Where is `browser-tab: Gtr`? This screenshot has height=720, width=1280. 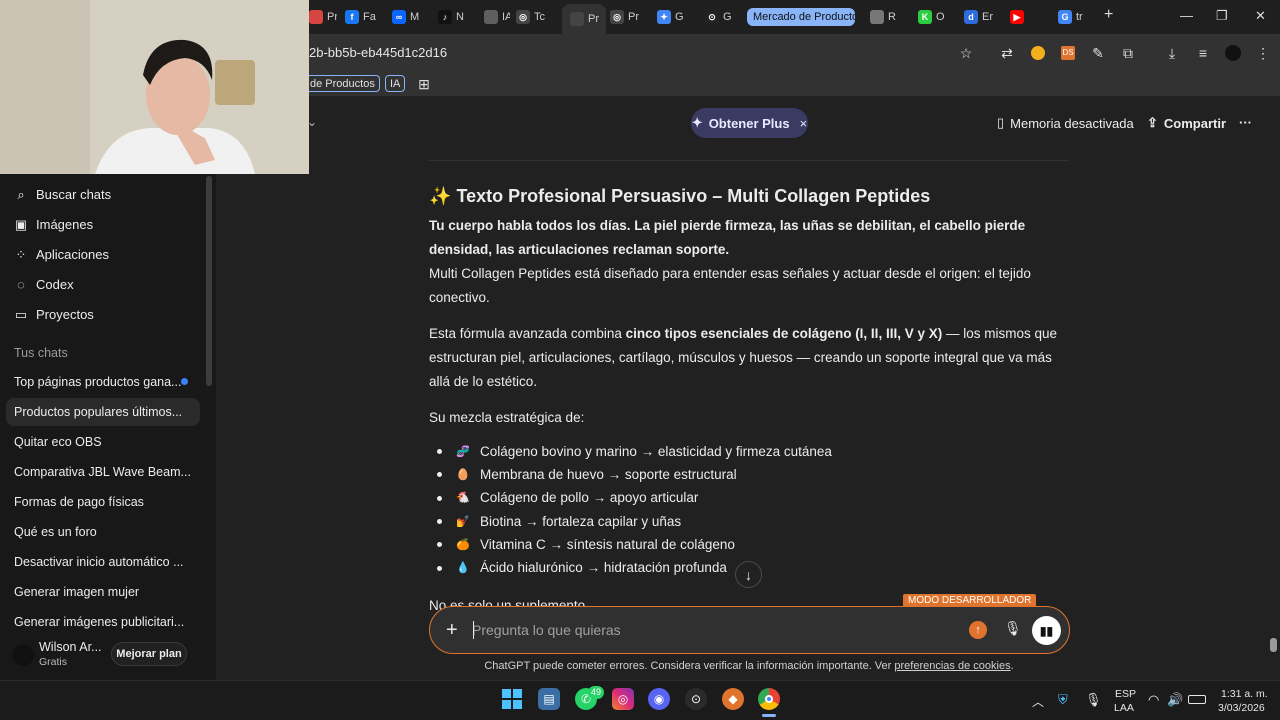
browser-tab: Gtr is located at coordinates (1075, 17).